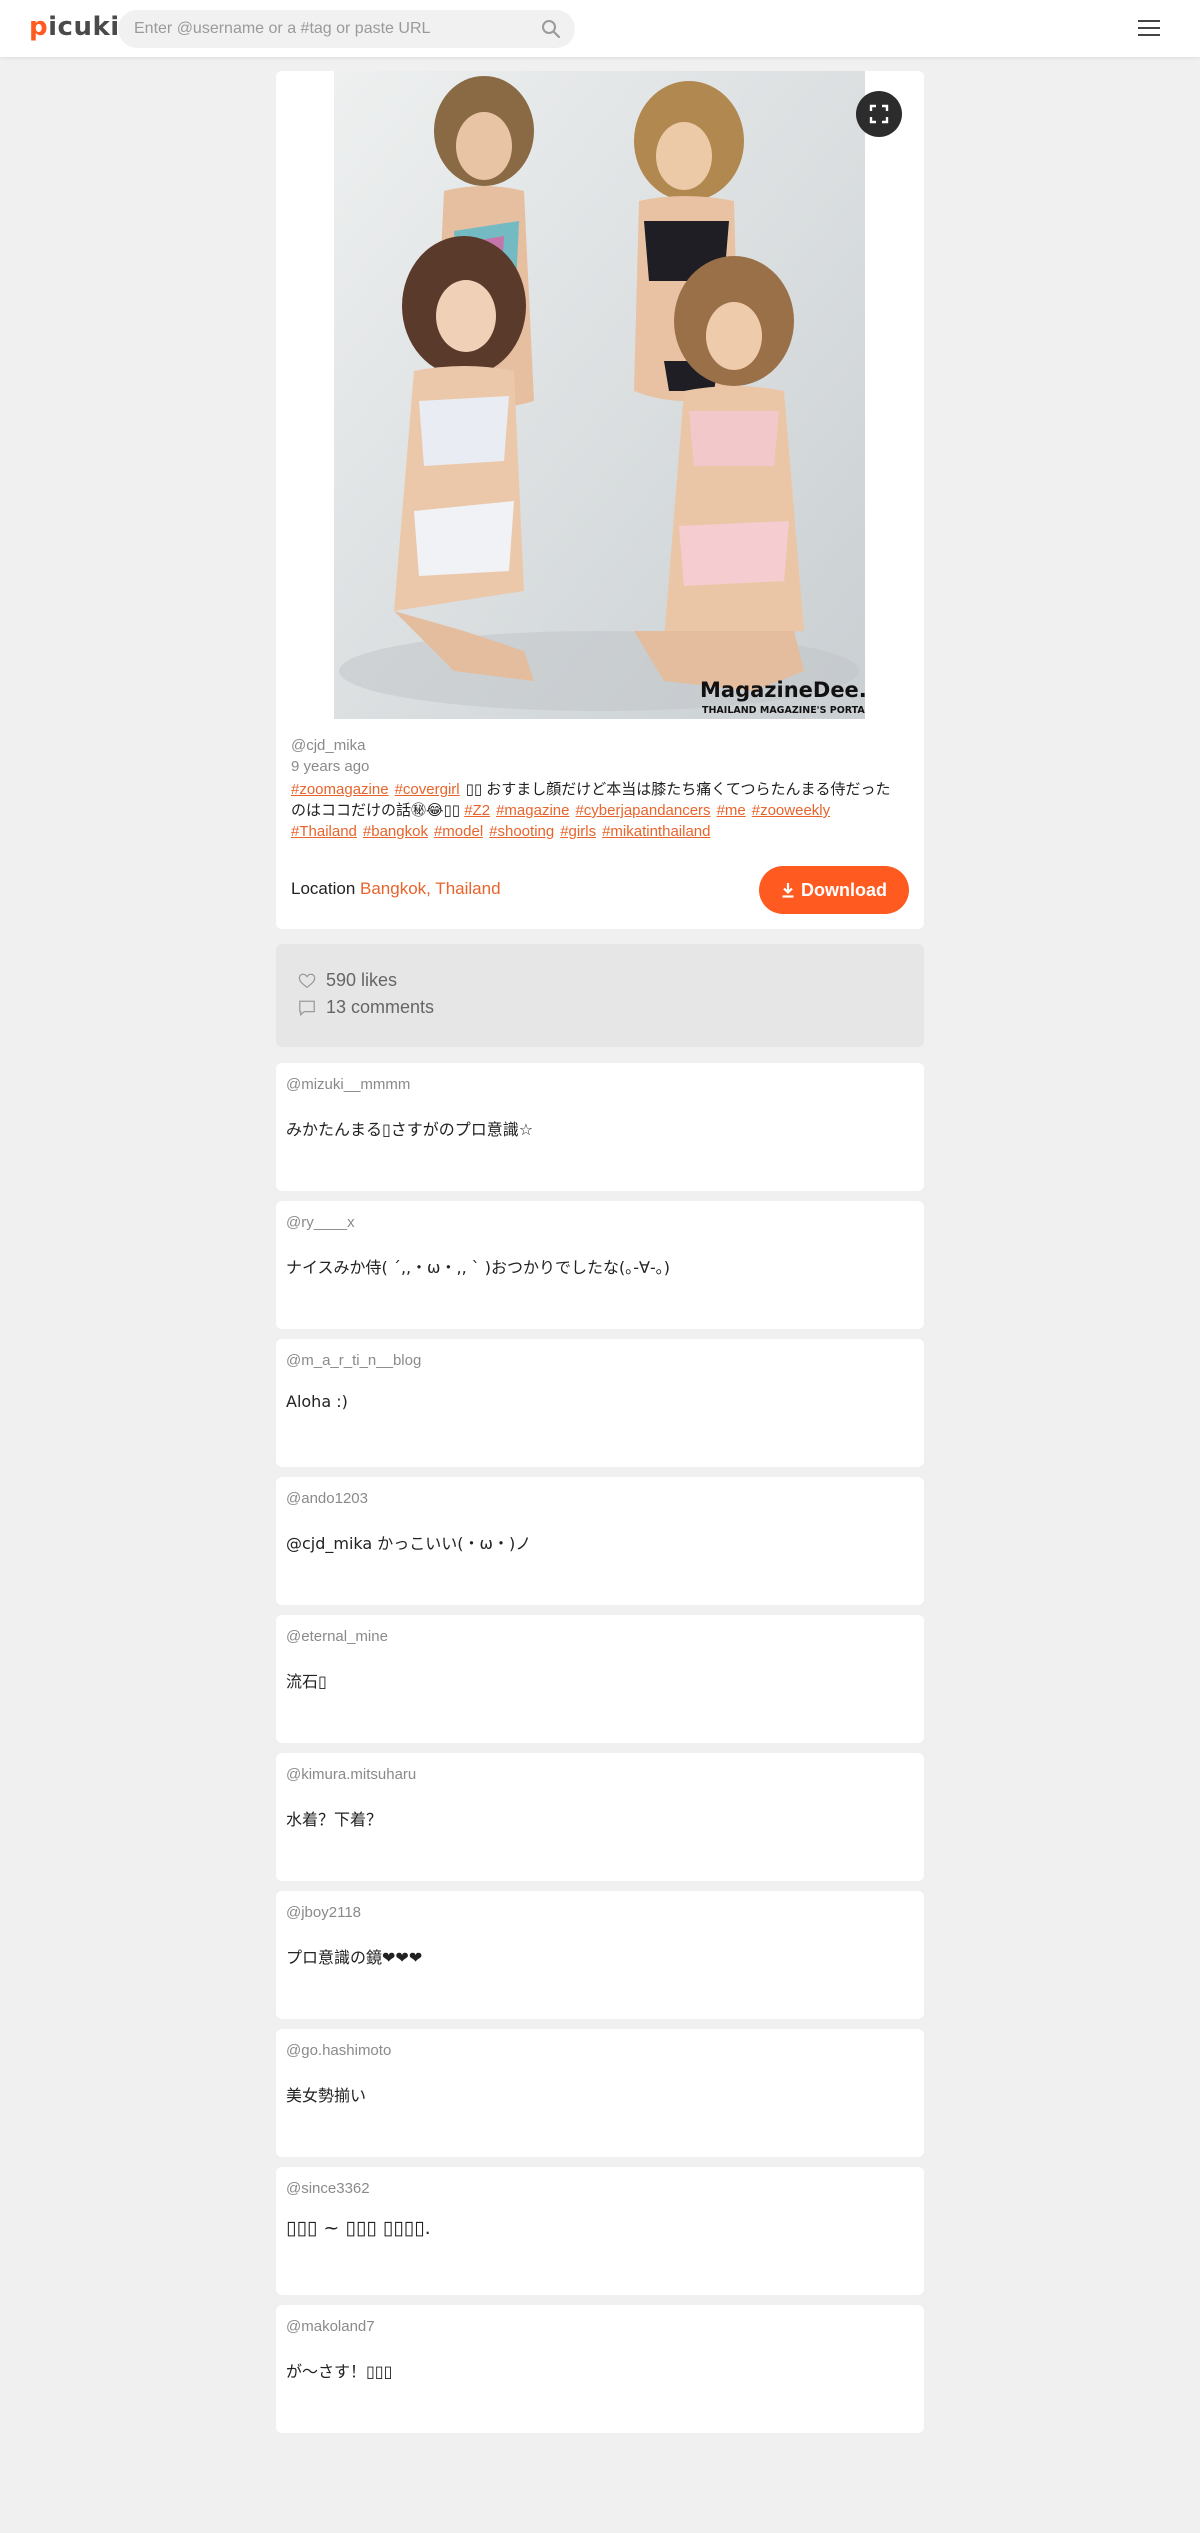  I want to click on logo-text: icuki, so click(84, 27).